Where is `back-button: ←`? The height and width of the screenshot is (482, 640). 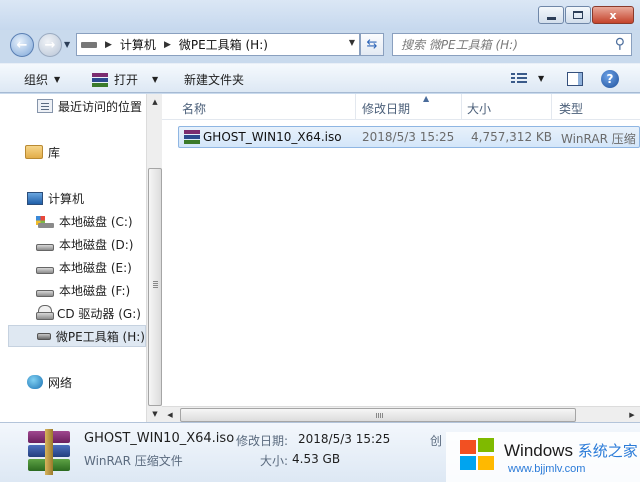 back-button: ← is located at coordinates (22, 45).